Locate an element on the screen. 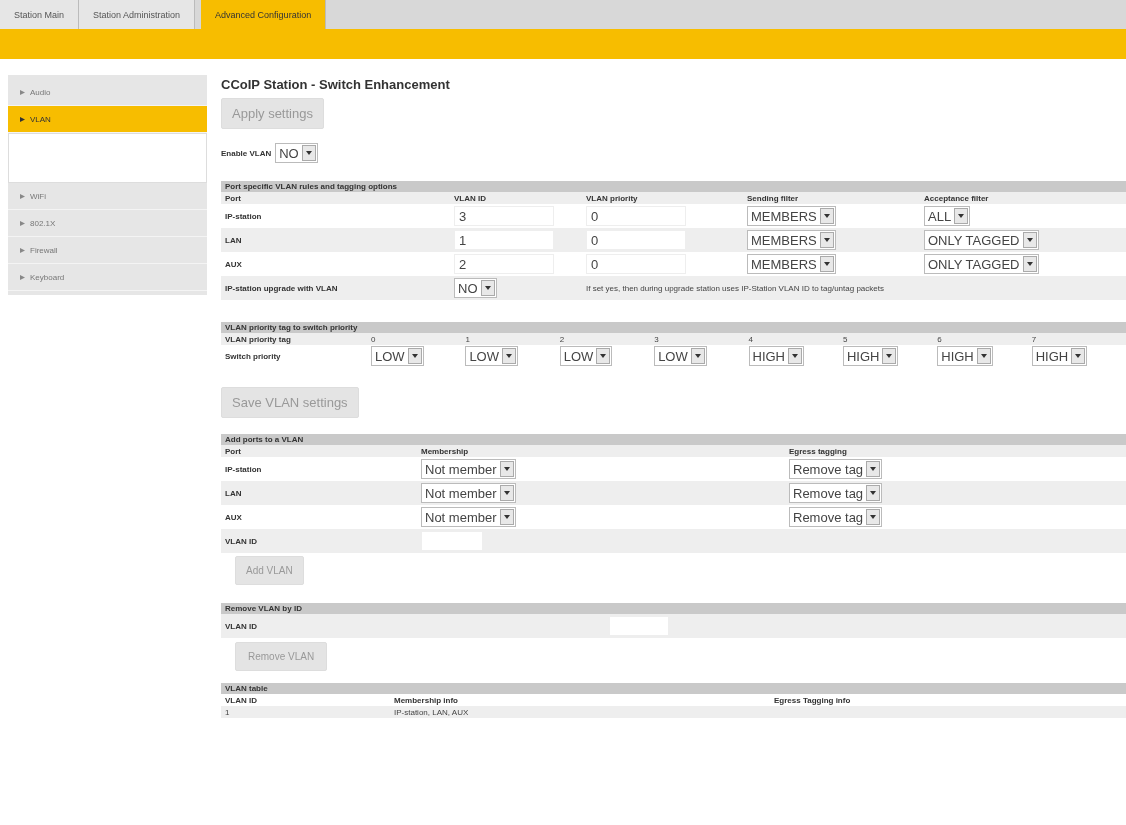 This screenshot has width=1126, height=825. label: IP-station upgrade with VLAN is located at coordinates (282, 288).